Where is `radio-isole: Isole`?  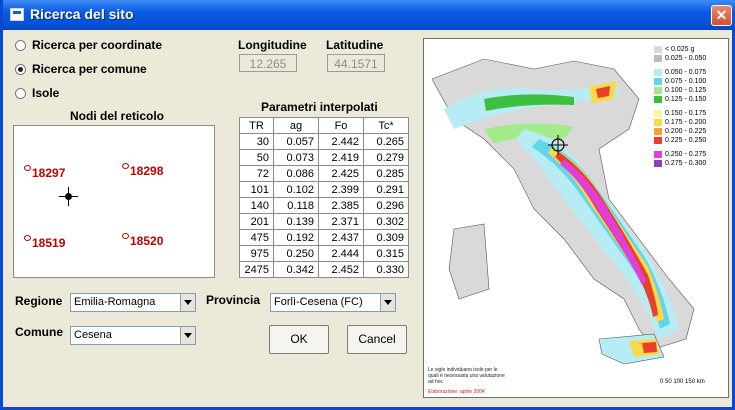 radio-isole: Isole is located at coordinates (37, 93).